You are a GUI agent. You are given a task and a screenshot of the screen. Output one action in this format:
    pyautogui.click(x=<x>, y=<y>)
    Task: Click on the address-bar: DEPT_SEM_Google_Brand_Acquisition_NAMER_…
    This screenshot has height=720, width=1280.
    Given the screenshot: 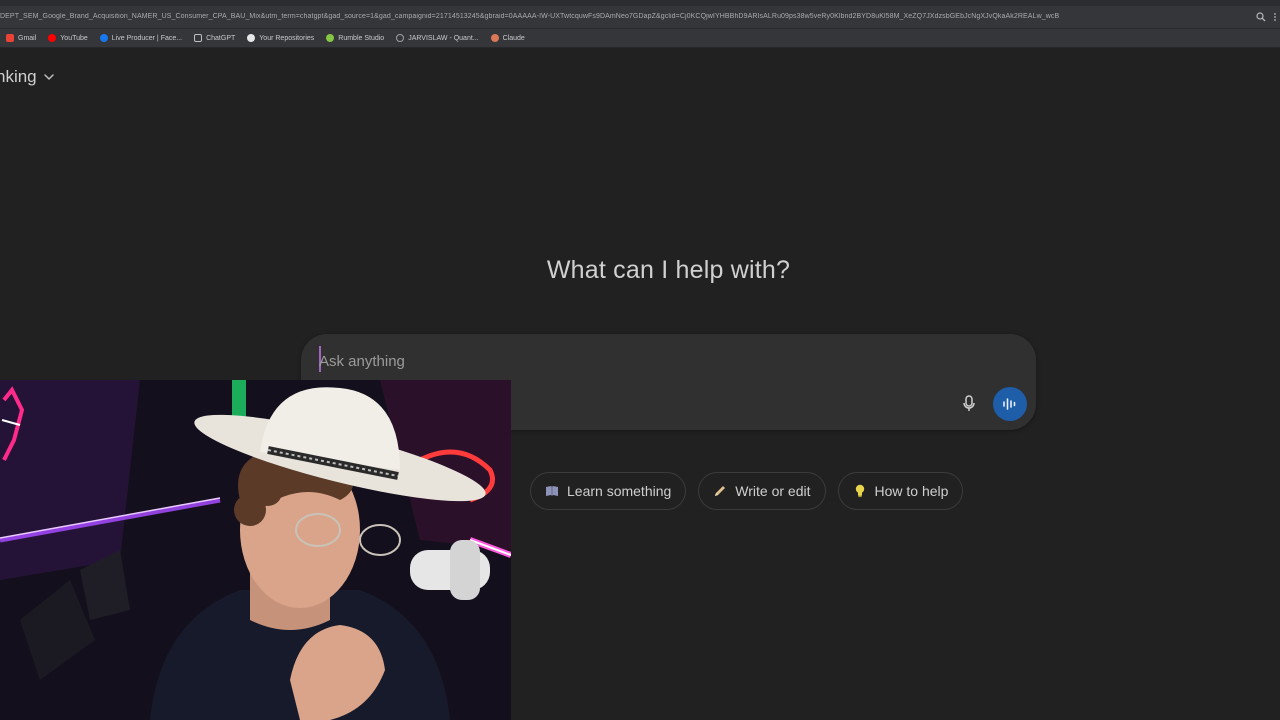 What is the action you would take?
    pyautogui.click(x=640, y=14)
    